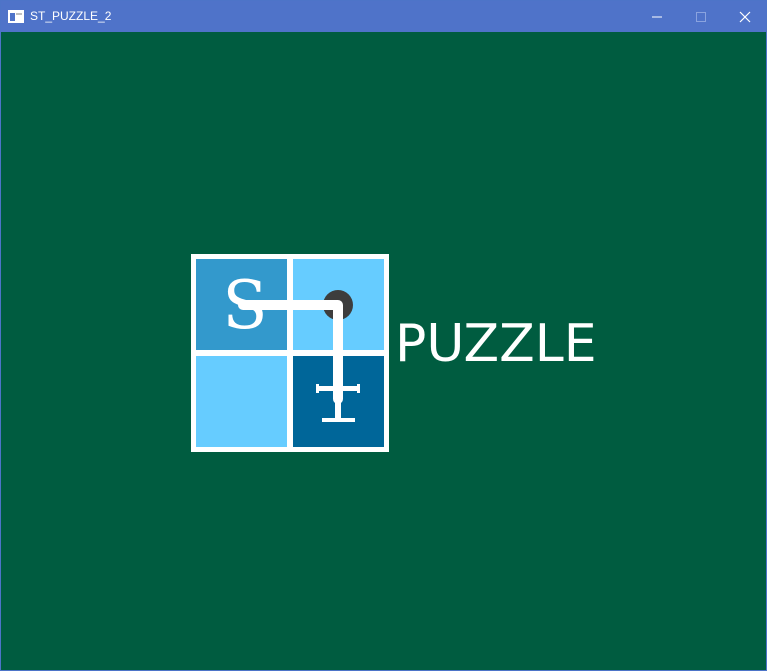 The height and width of the screenshot is (671, 767). I want to click on close-icon, so click(745, 17).